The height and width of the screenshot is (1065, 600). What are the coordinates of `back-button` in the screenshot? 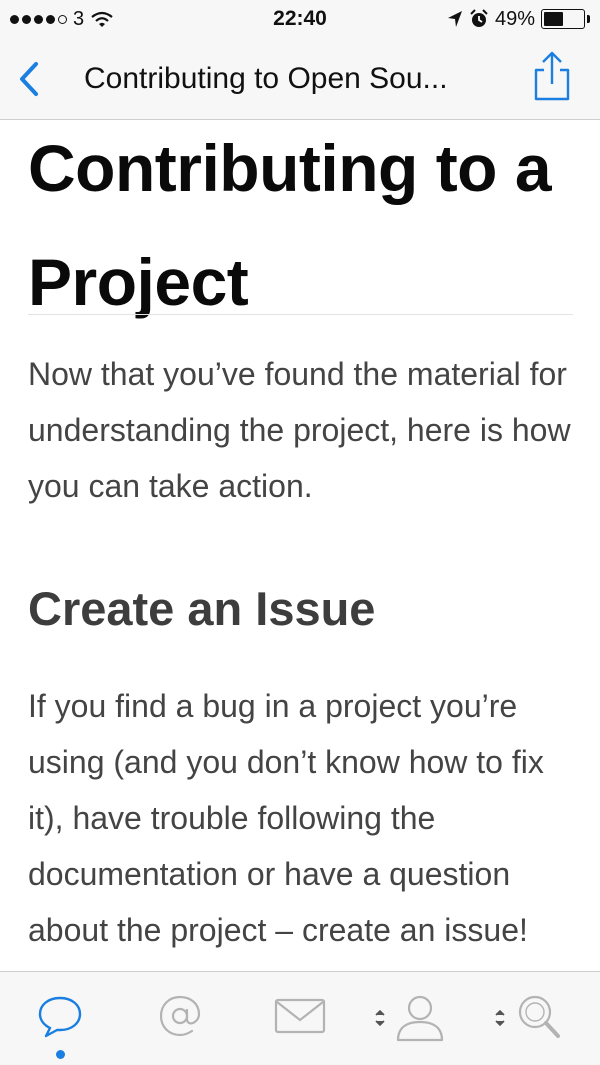 It's located at (30, 80).